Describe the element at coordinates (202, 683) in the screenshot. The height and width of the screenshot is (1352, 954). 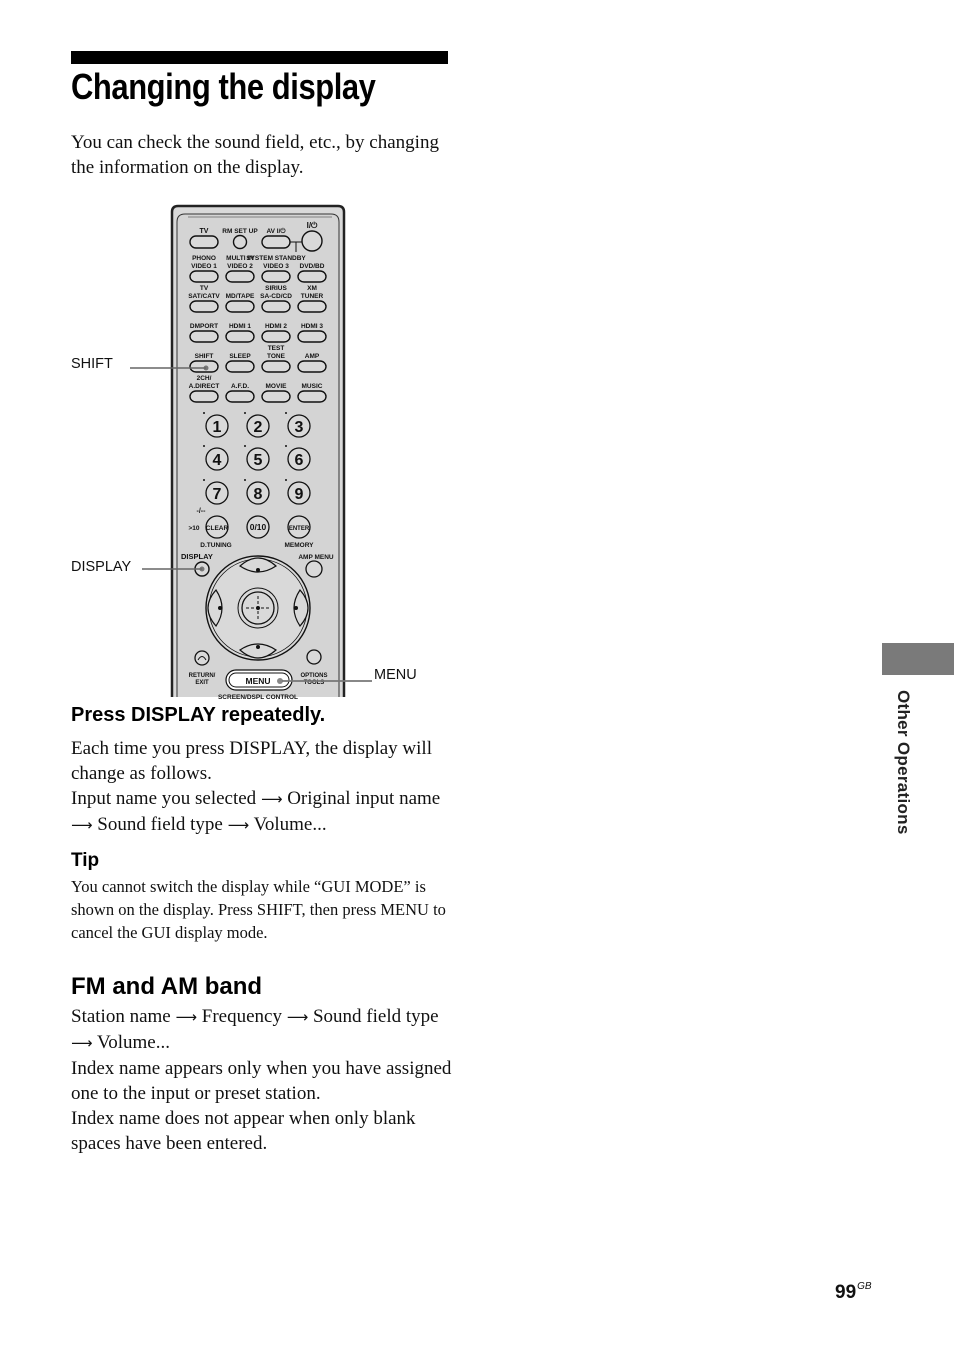
I see `key-label: EXIT` at that location.